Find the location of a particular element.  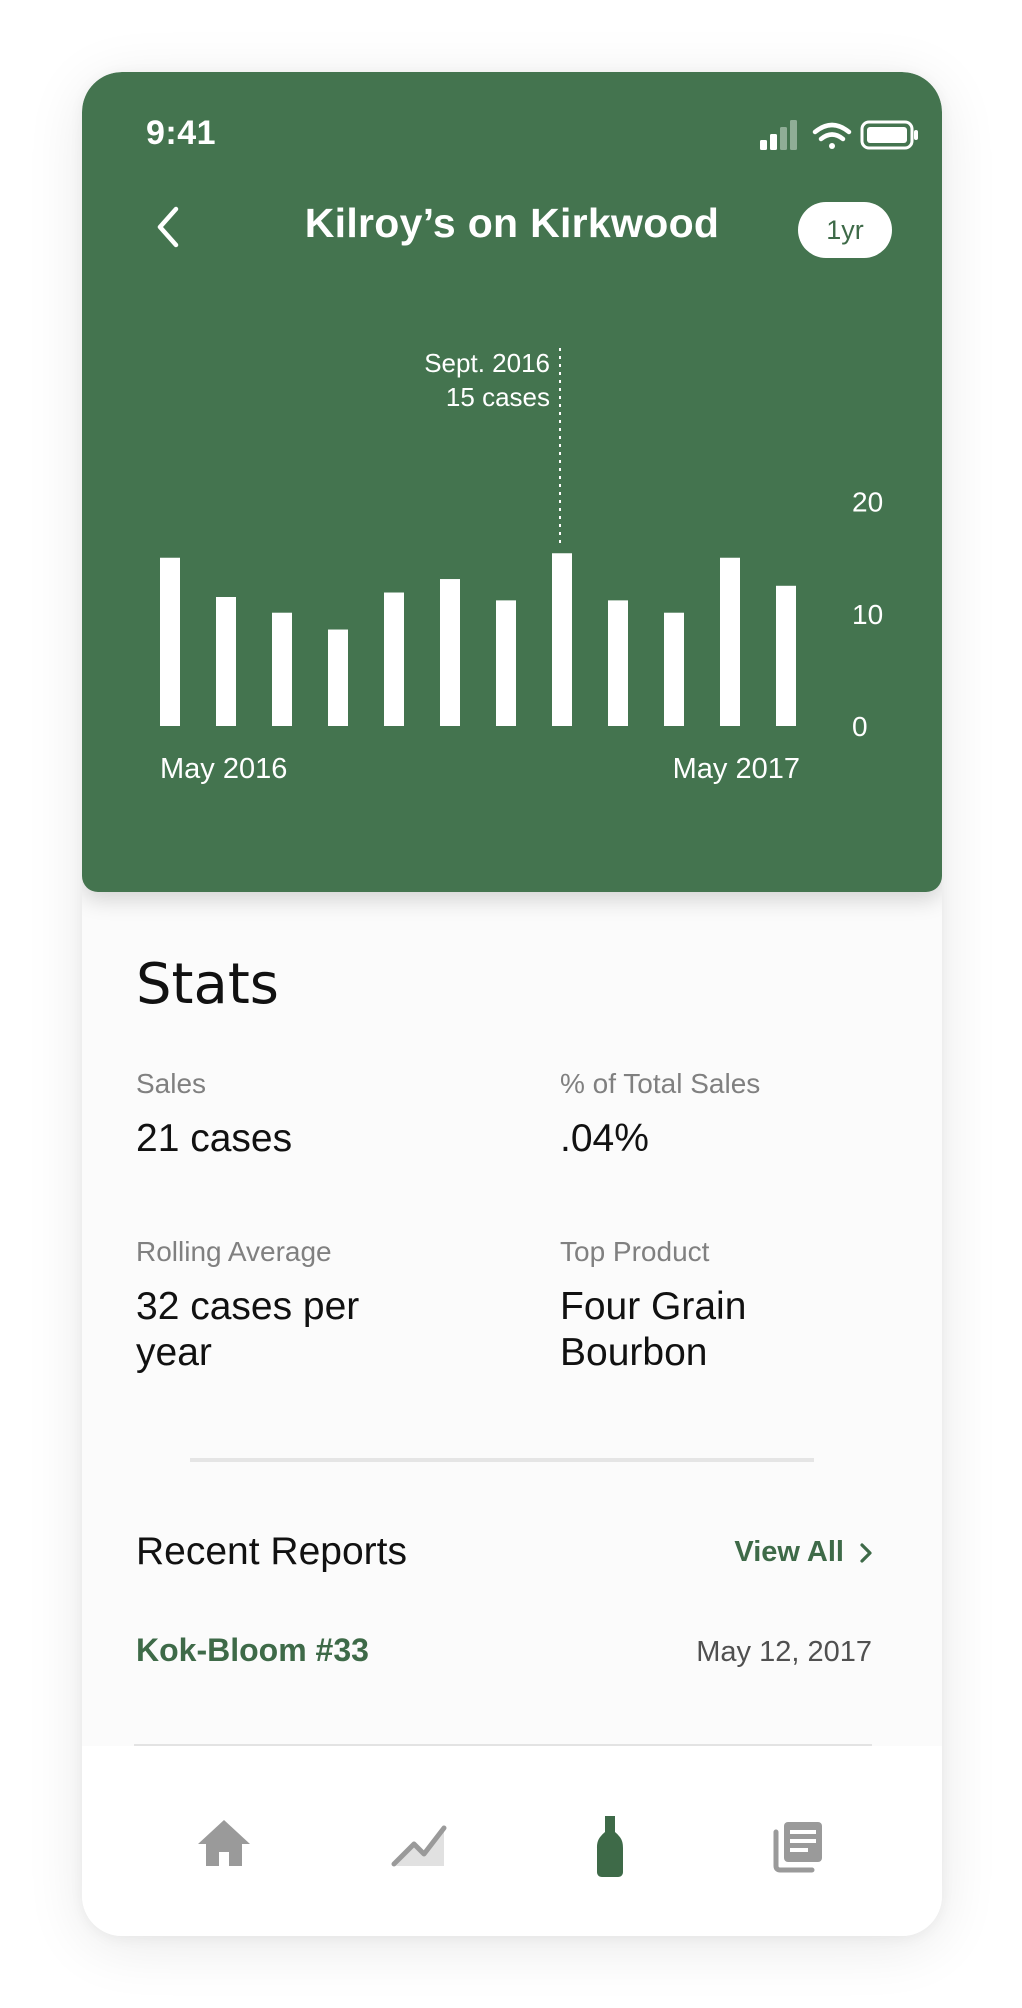

section-divider is located at coordinates (502, 1460).